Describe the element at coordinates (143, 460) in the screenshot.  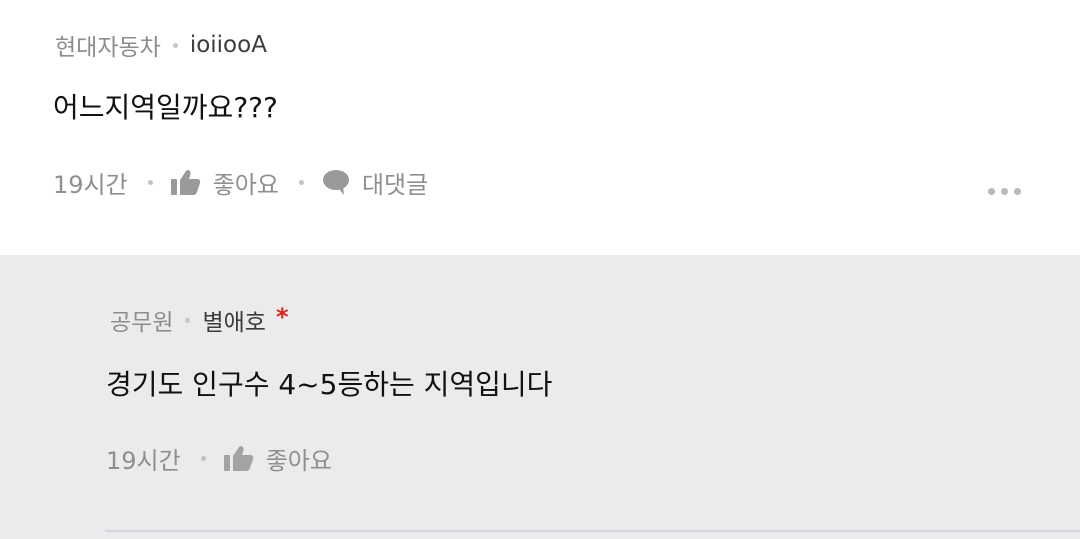
I see `reply-time: 19시간` at that location.